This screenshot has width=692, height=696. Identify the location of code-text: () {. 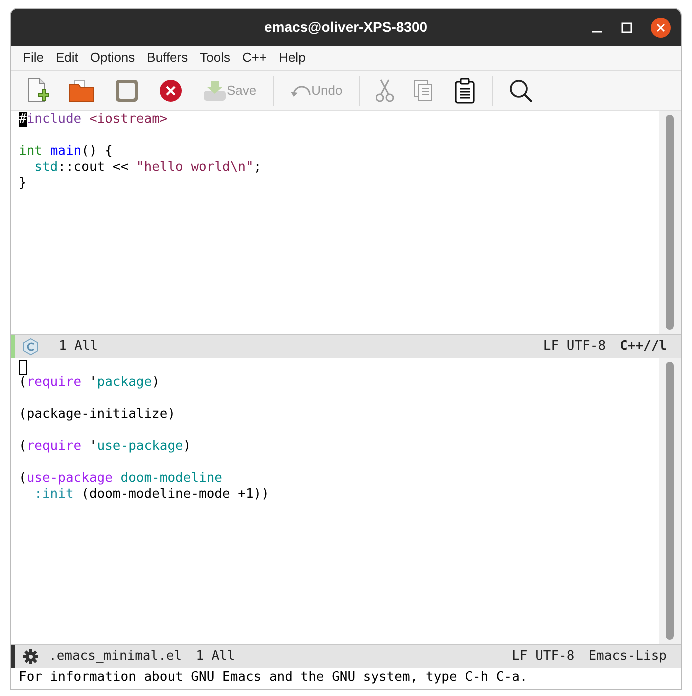
(97, 151).